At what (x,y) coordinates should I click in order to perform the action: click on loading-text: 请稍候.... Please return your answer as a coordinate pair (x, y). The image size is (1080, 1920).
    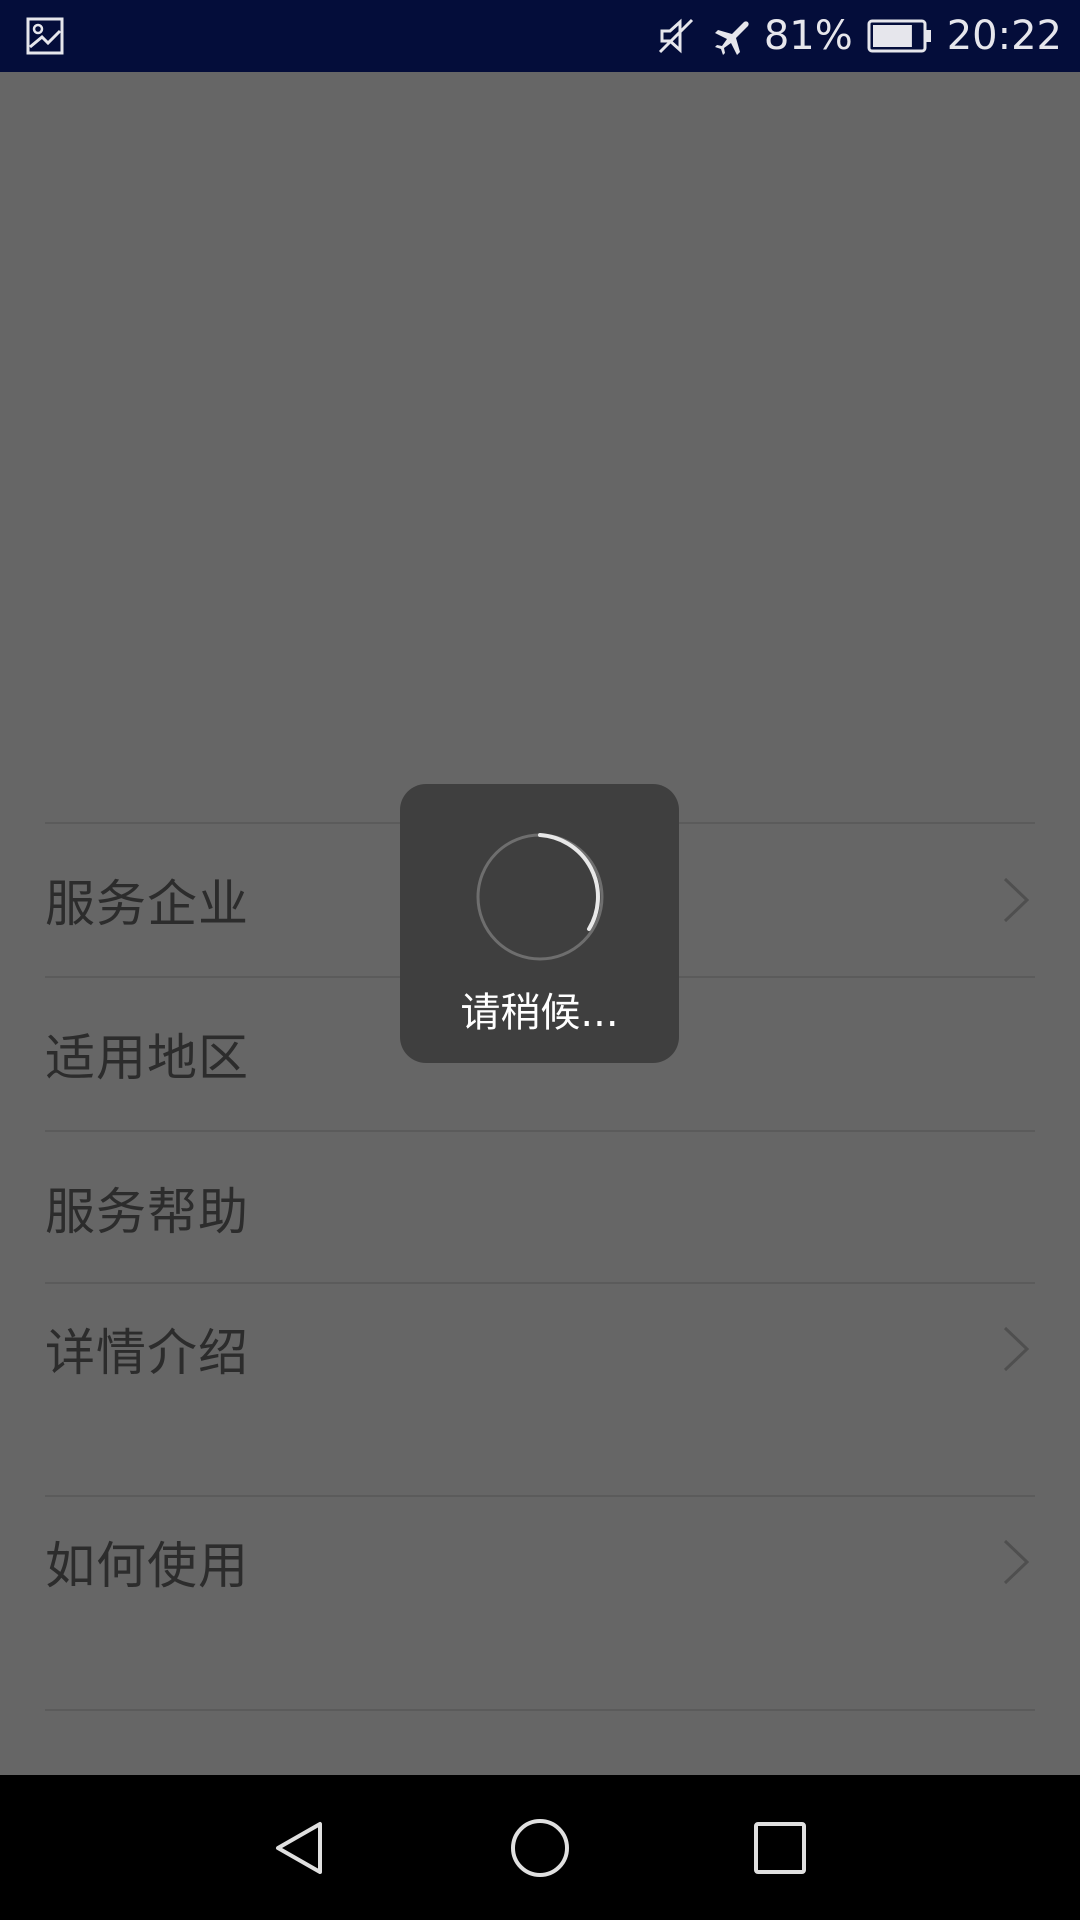
    Looking at the image, I should click on (539, 1013).